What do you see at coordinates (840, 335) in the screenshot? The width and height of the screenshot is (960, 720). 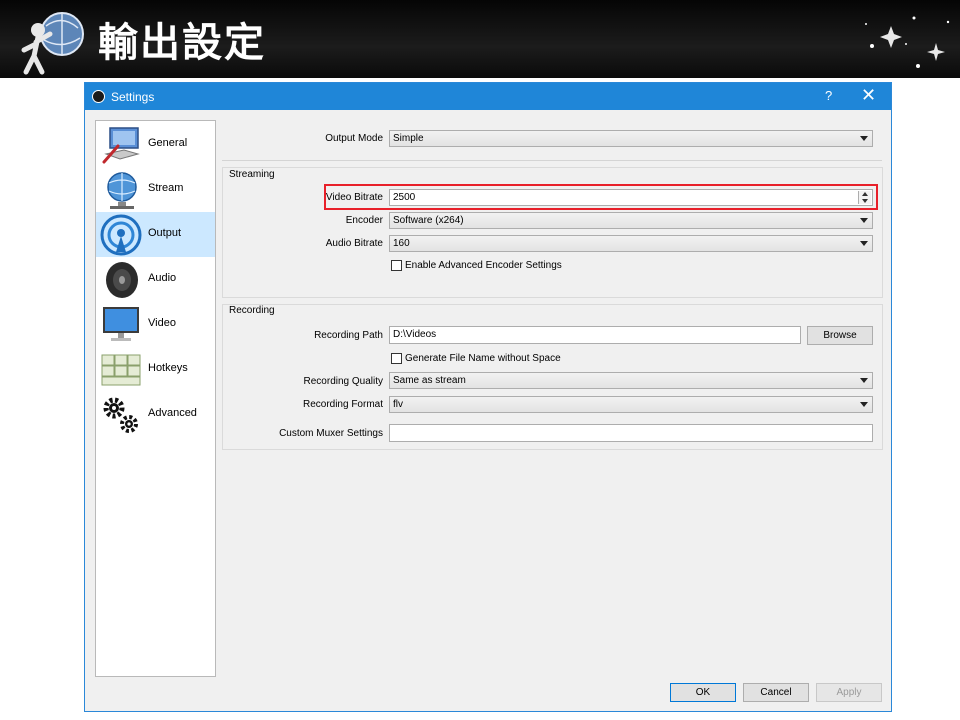 I see `browse-button: Browse` at bounding box center [840, 335].